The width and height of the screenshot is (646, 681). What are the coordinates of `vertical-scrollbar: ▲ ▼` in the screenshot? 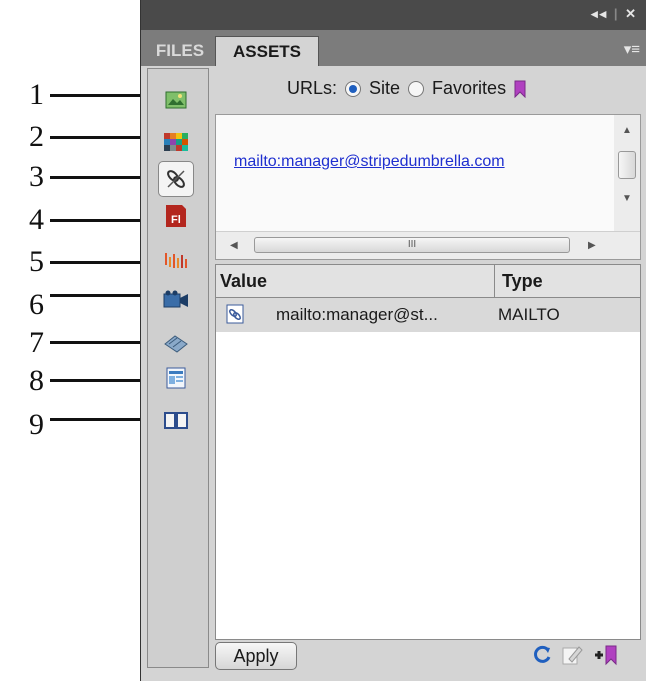 It's located at (627, 174).